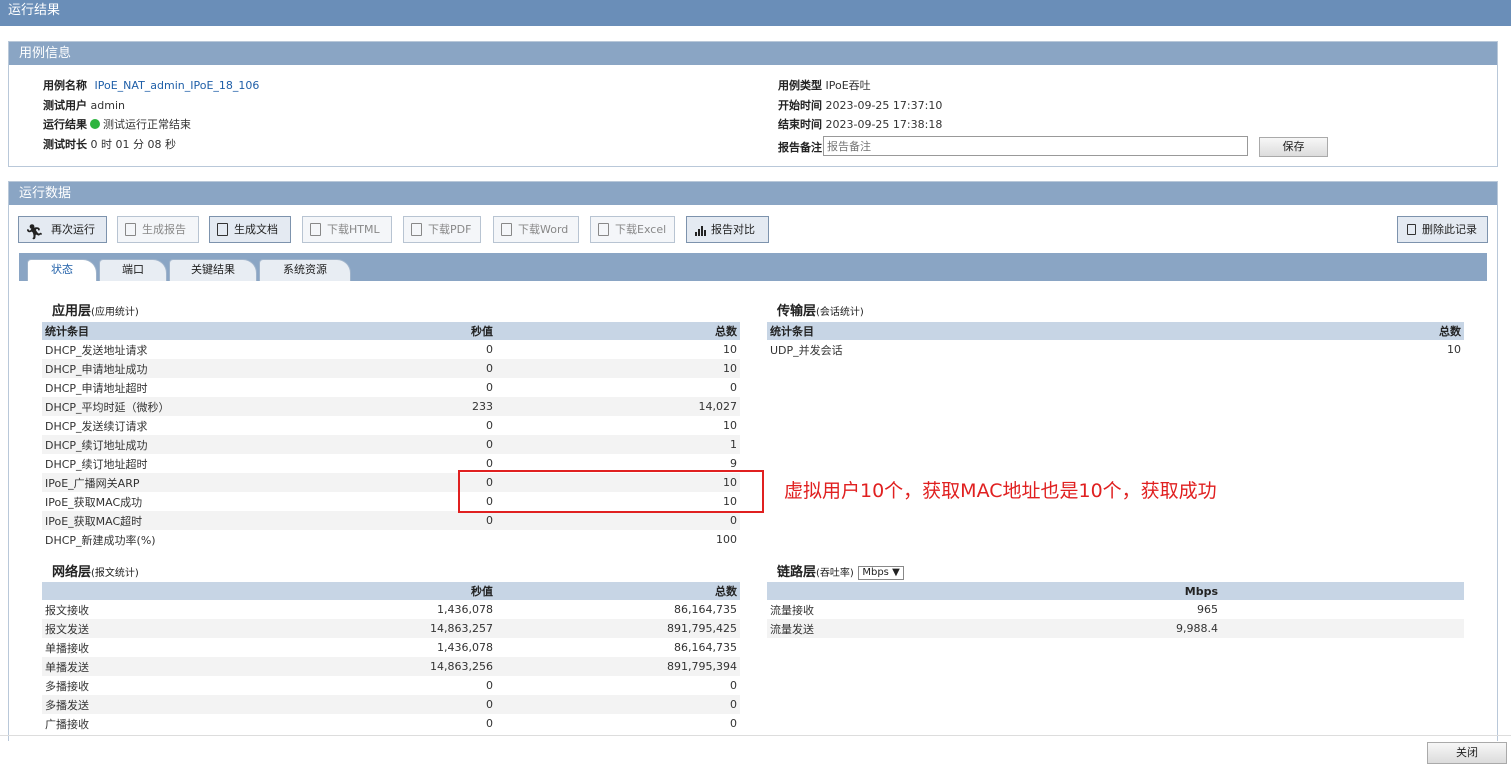  Describe the element at coordinates (800, 124) in the screenshot. I see `end-time-label: 结束时间` at that location.